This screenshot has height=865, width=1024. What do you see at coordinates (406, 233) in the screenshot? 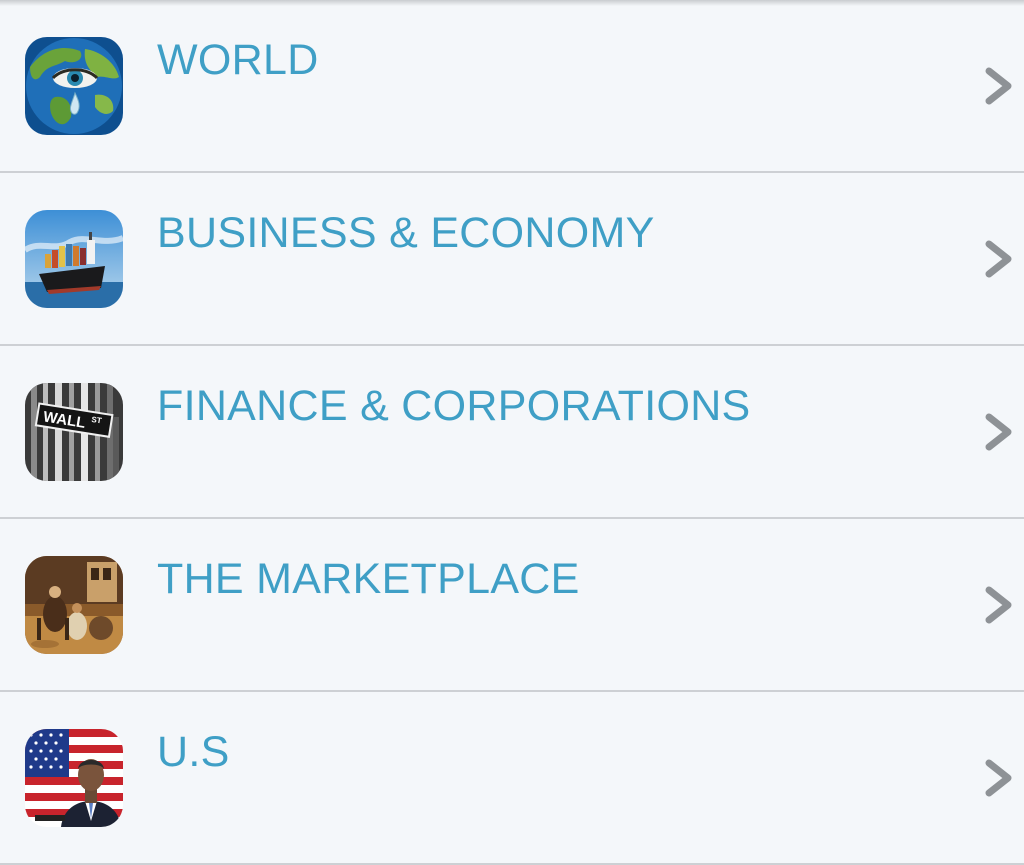
I see `category-label-business-economy: BUSINESS & ECONOMY` at bounding box center [406, 233].